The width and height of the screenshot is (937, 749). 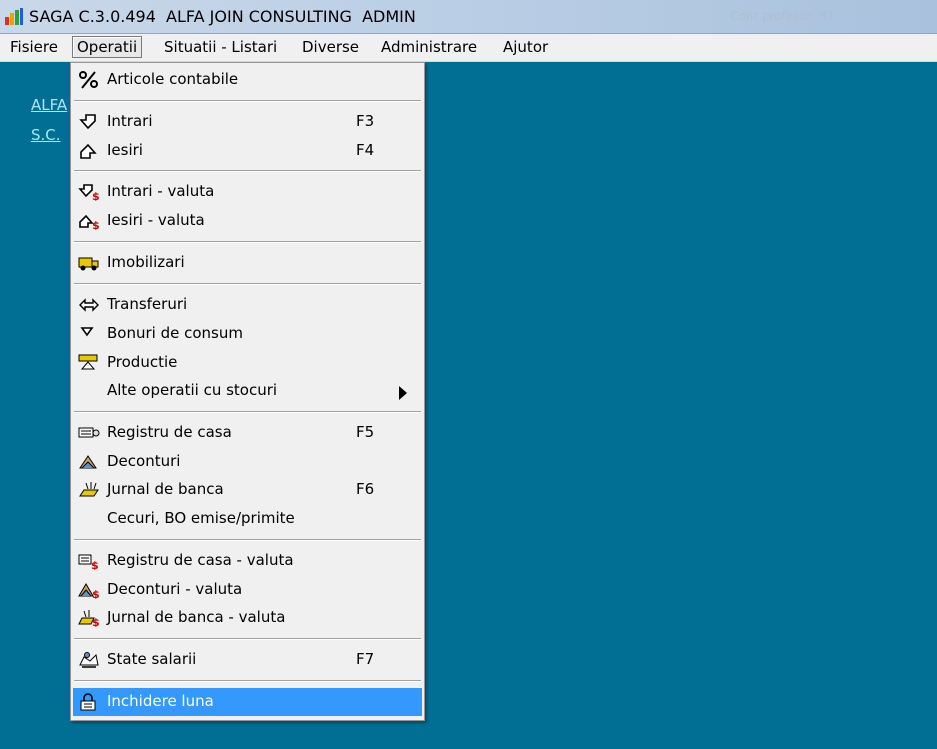 I want to click on menu-item-bonuri-consum: Bonuri de consum, so click(x=247, y=334).